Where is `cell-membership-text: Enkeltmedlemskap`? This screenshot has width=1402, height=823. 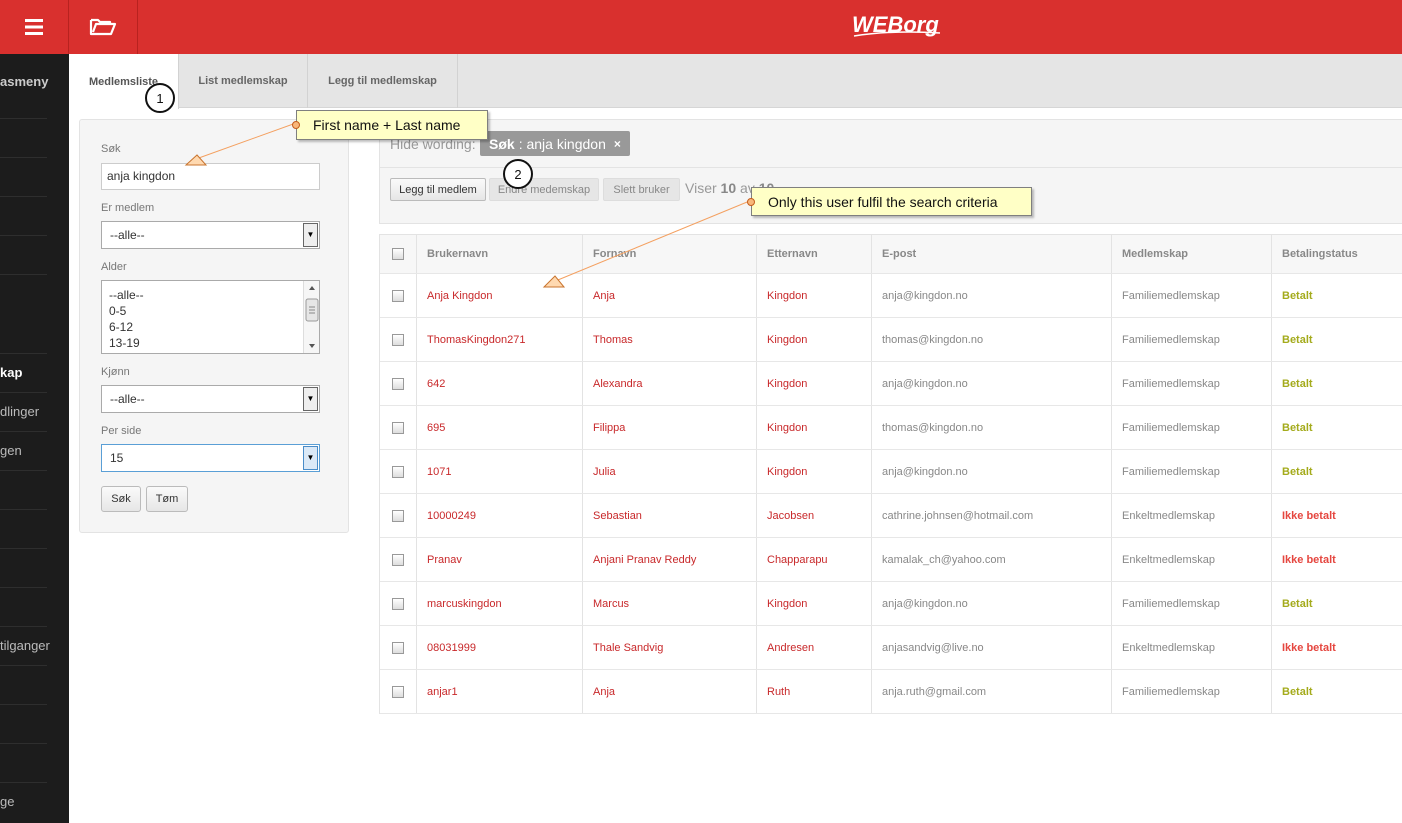 cell-membership-text: Enkeltmedlemskap is located at coordinates (1168, 647).